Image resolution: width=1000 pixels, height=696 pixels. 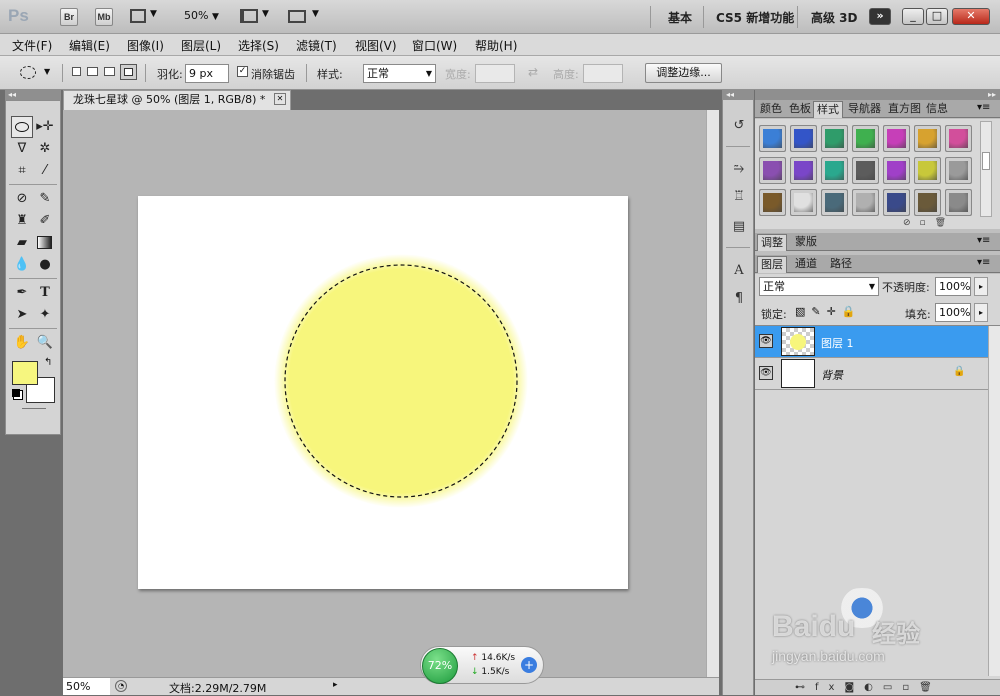 I want to click on eraser-tool-icon: ▰, so click(x=22, y=243).